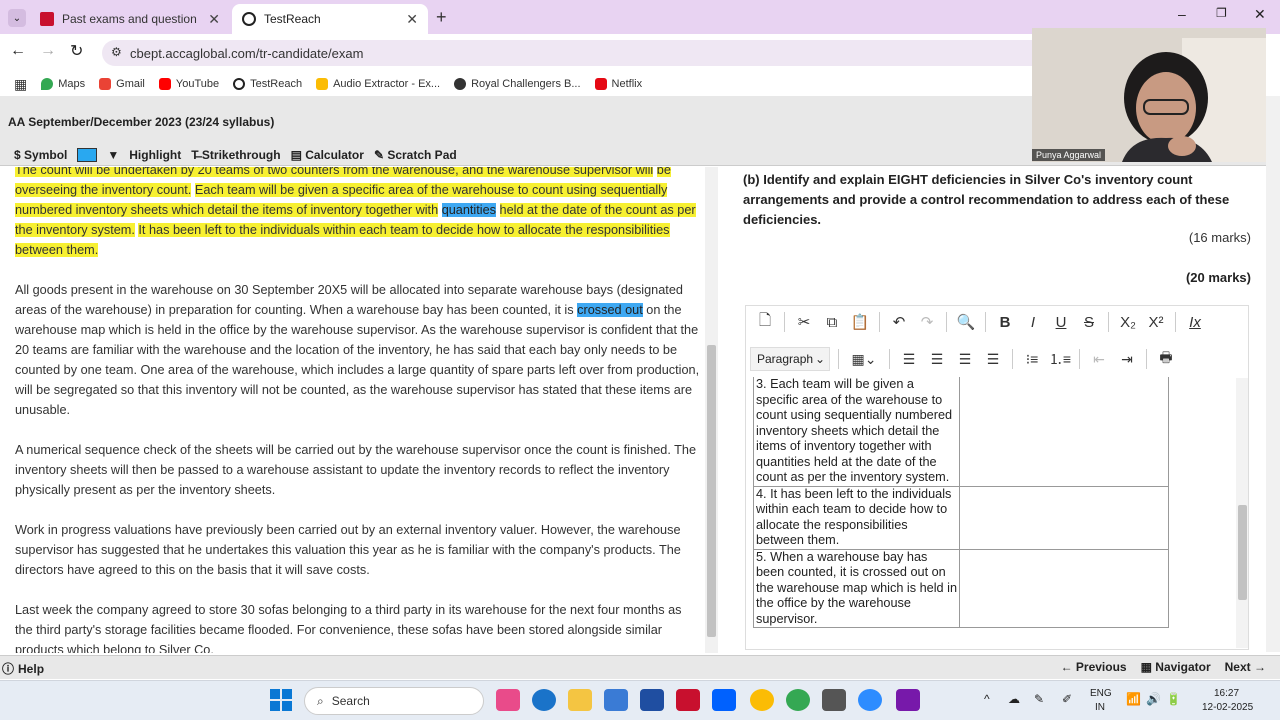 The width and height of the screenshot is (1280, 720). I want to click on clear-formatting-icon: Ix, so click(1195, 322).